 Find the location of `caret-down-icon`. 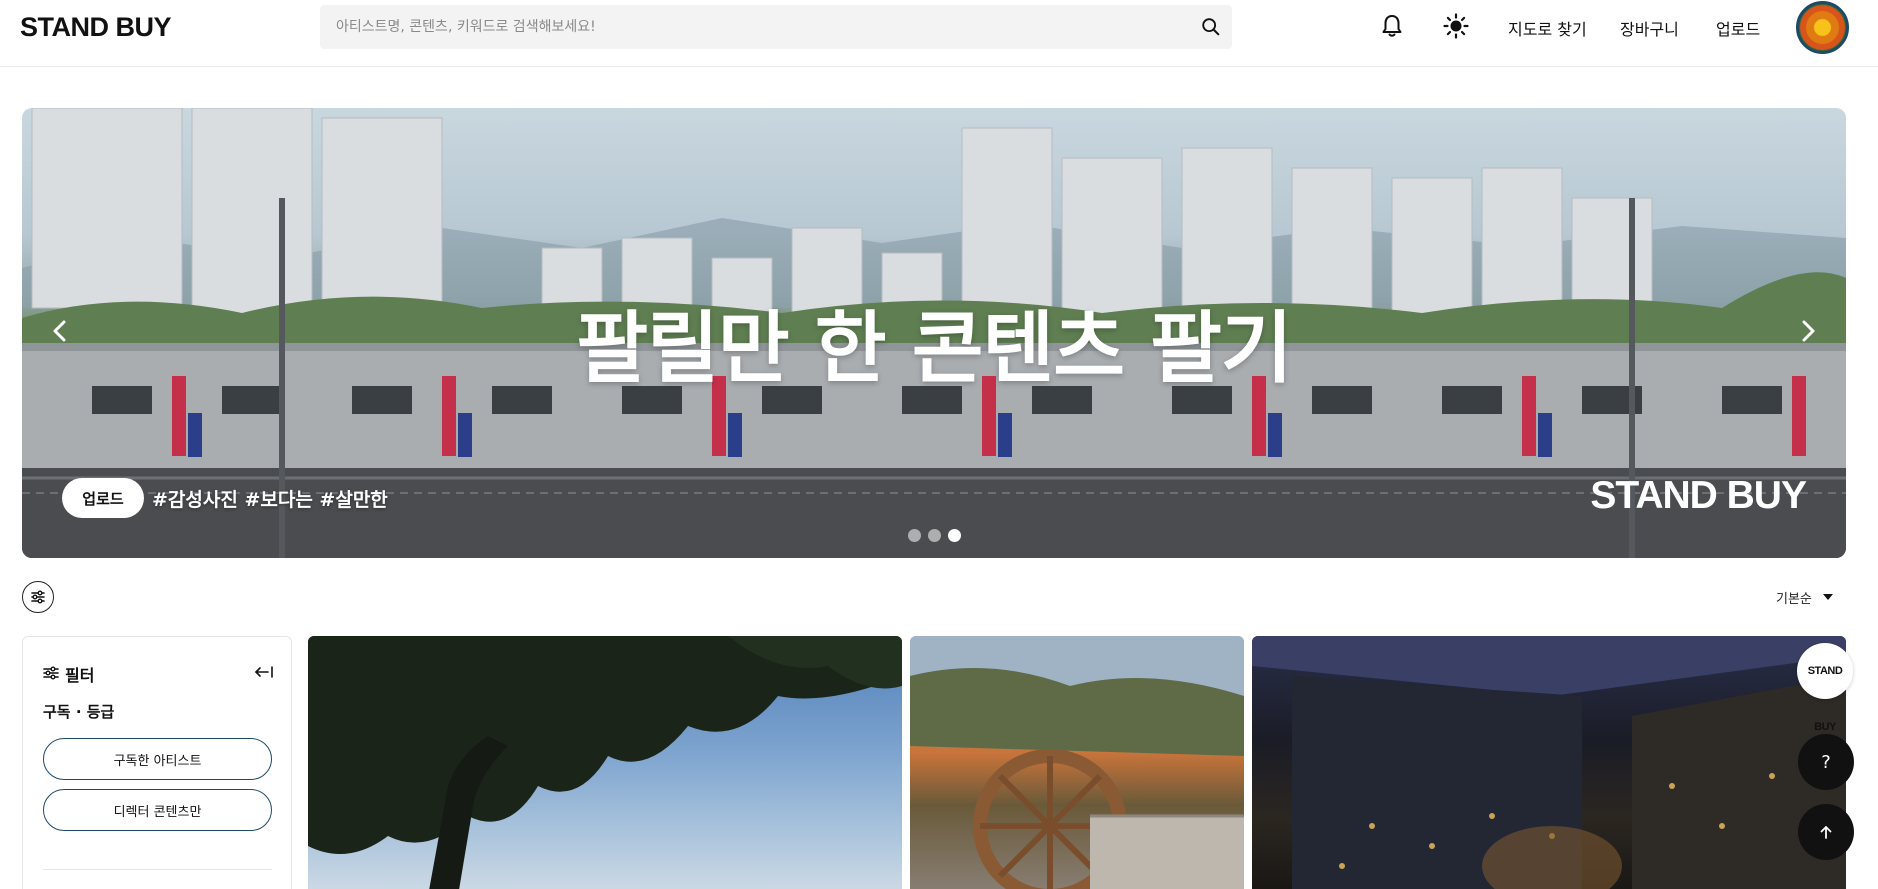

caret-down-icon is located at coordinates (1828, 597).